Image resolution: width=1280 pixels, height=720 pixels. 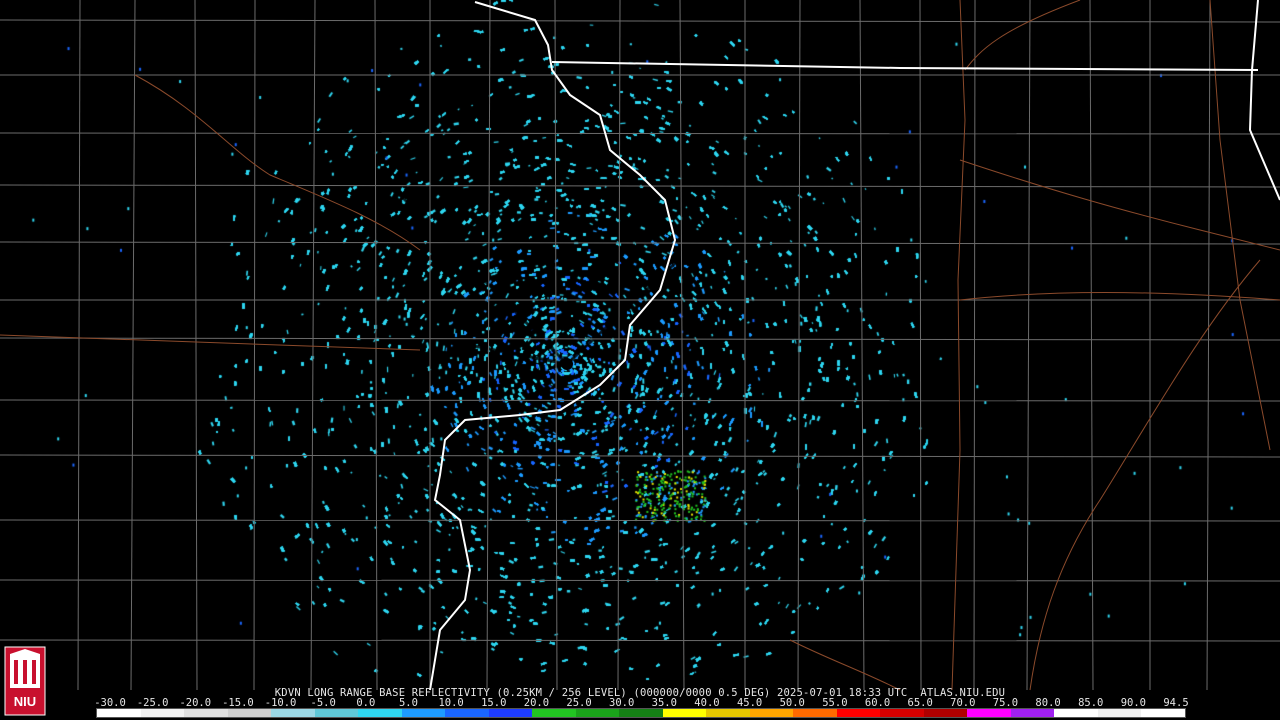 What do you see at coordinates (567, 364) in the screenshot?
I see `radar-site-marker` at bounding box center [567, 364].